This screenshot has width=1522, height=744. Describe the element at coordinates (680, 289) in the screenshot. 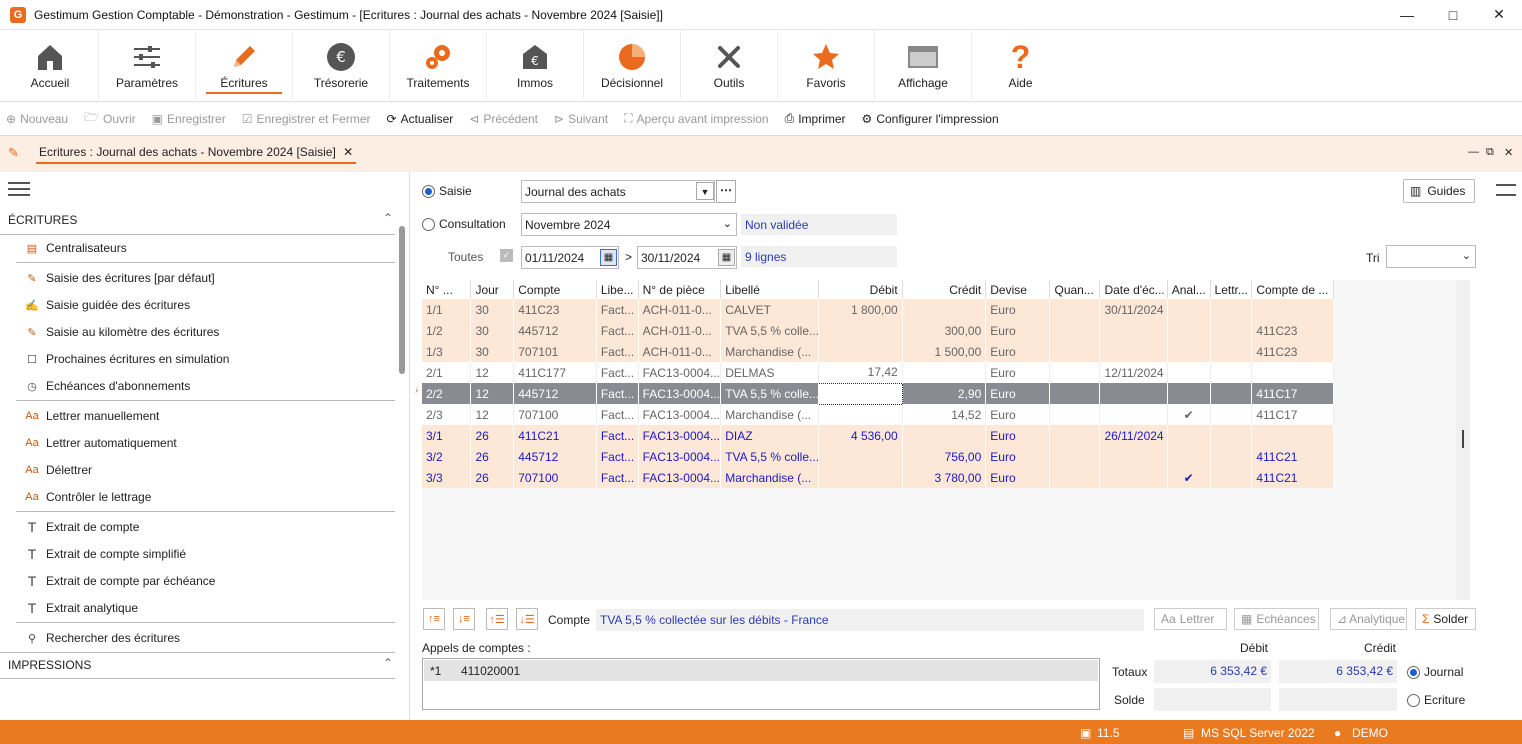

I see `column-header: N° de pièce` at that location.